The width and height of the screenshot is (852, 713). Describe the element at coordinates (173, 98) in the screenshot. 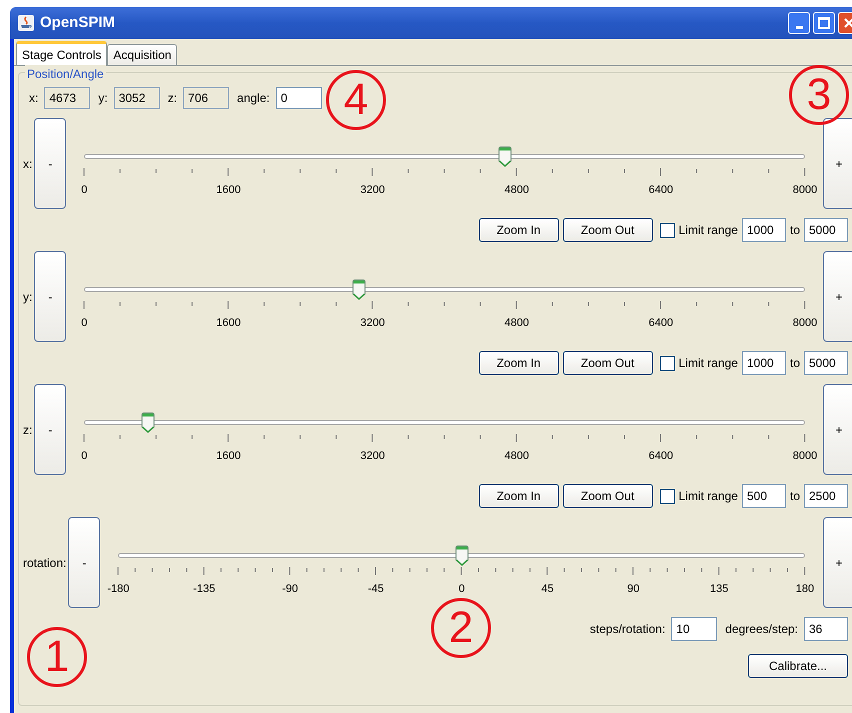

I see `coordinate-label: z:` at that location.